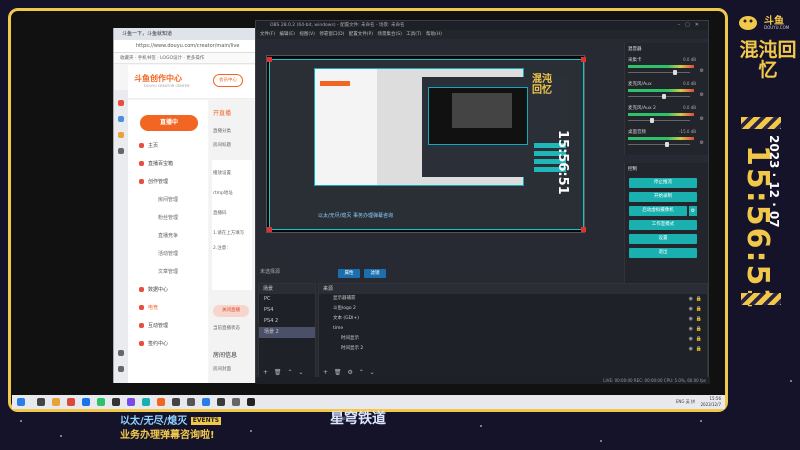 Image resolution: width=800 pixels, height=450 pixels. What do you see at coordinates (158, 289) in the screenshot?
I see `nav-item: 数据中心` at bounding box center [158, 289].